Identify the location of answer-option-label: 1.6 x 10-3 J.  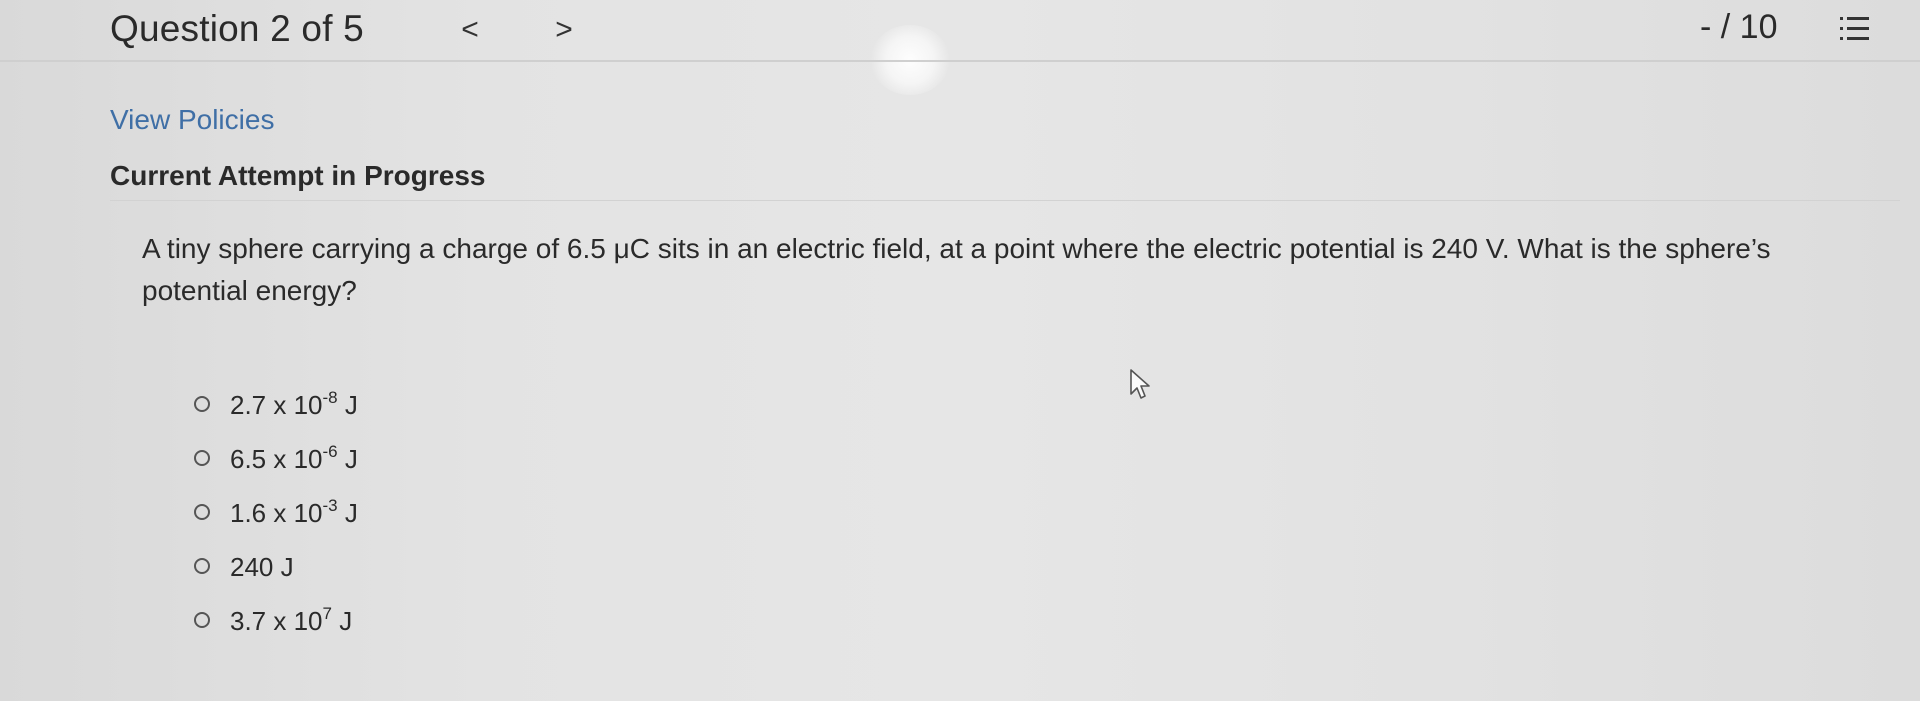
(294, 511).